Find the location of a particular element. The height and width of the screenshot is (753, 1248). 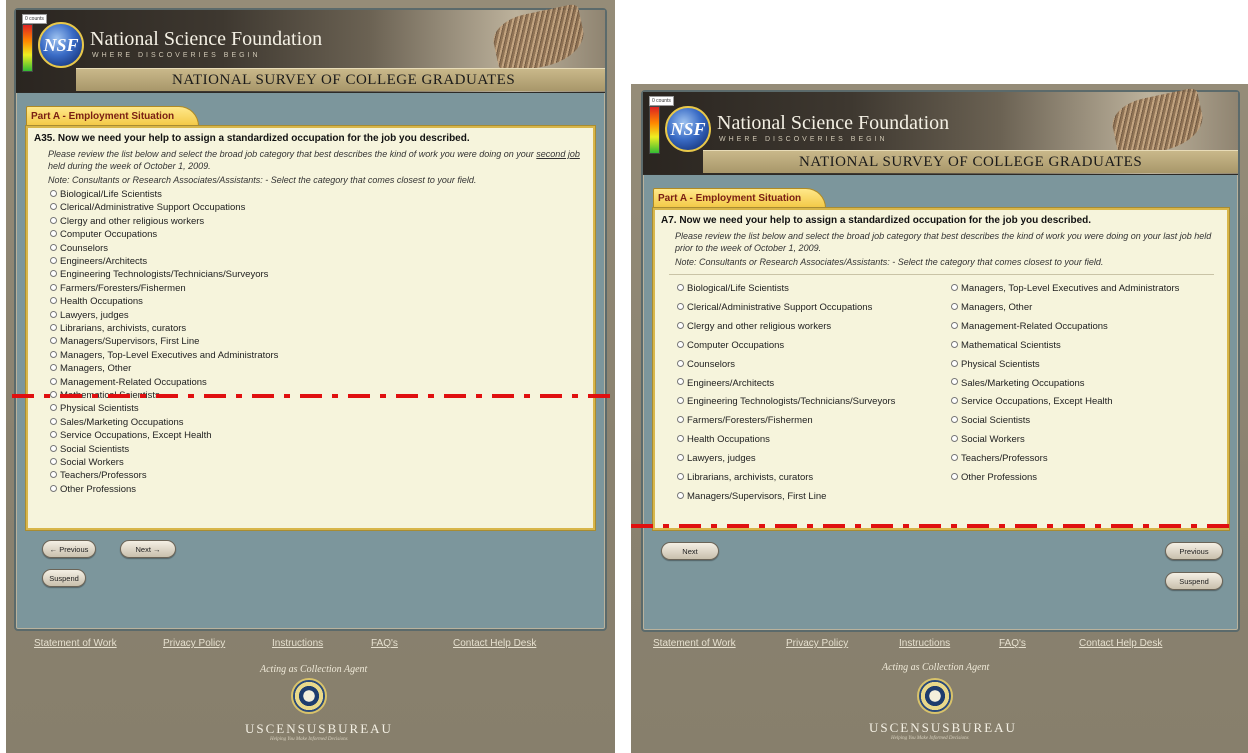

left-next-button: Next → is located at coordinates (148, 549).